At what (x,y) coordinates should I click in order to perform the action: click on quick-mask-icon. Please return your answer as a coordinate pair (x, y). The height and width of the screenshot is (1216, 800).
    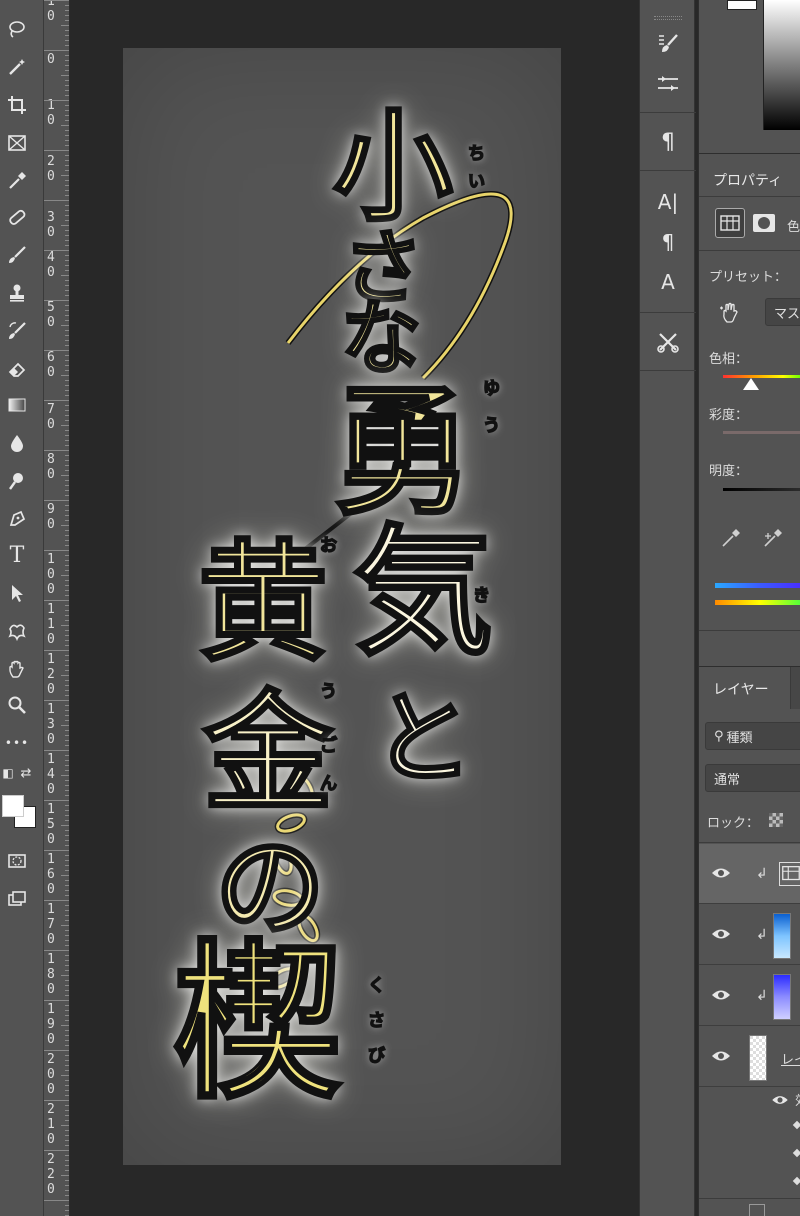
    Looking at the image, I should click on (17, 861).